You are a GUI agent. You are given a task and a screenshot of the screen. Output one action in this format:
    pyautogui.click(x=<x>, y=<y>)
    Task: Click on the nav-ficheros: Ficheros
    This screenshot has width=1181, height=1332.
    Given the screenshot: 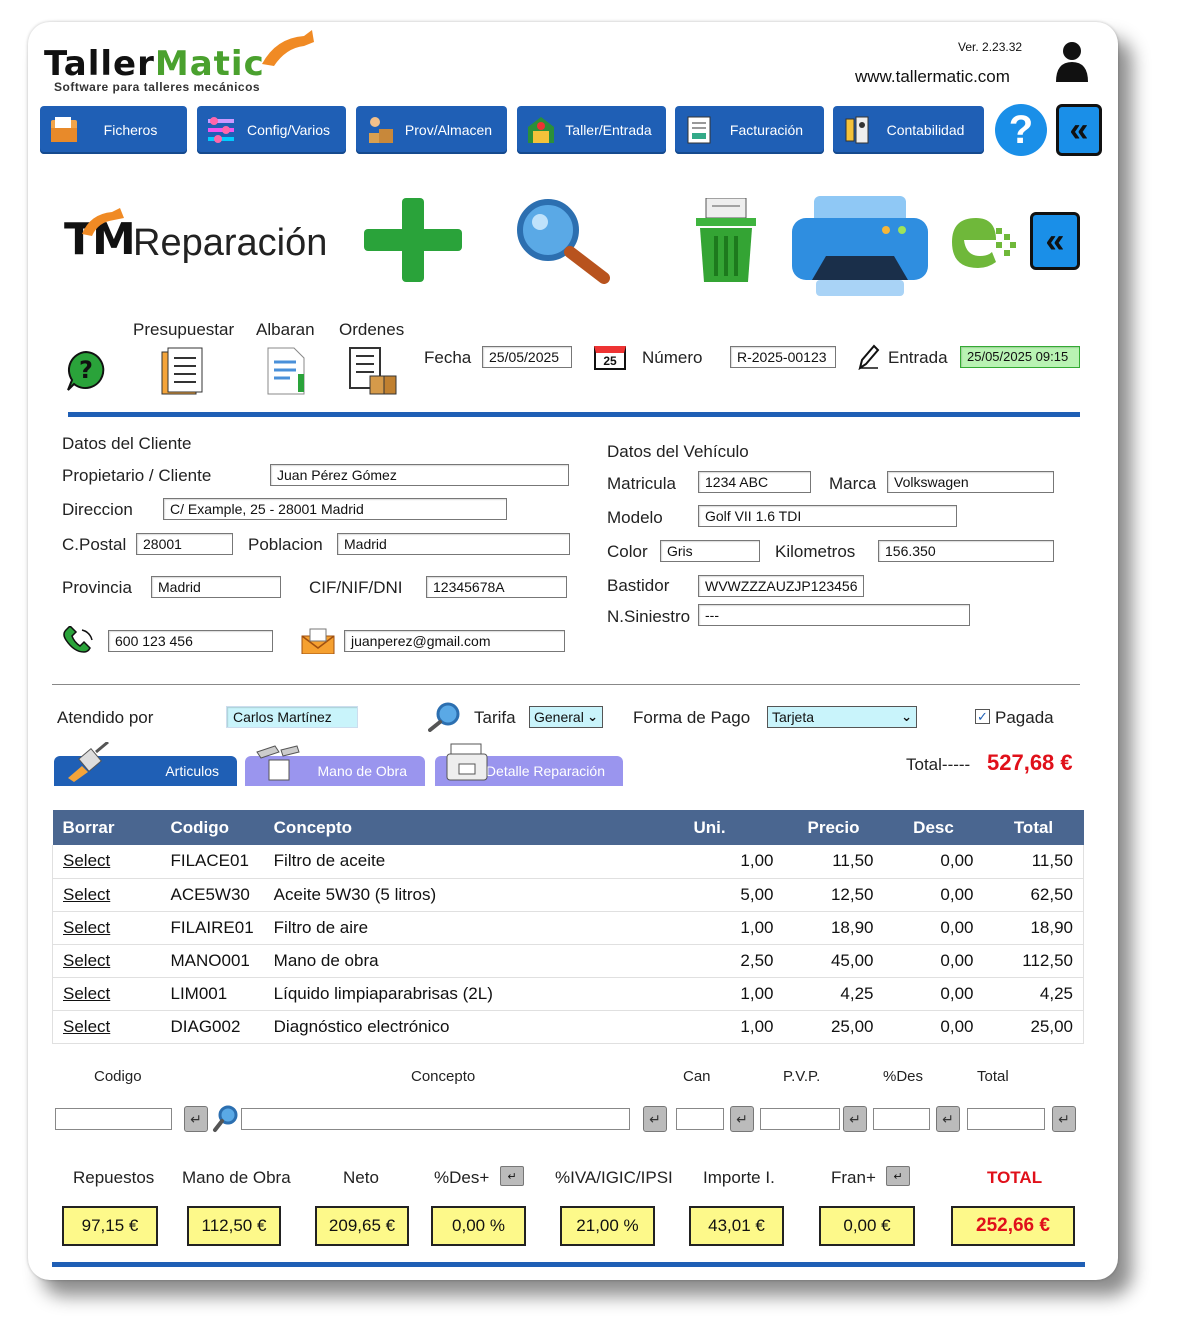 What is the action you would take?
    pyautogui.click(x=113, y=130)
    